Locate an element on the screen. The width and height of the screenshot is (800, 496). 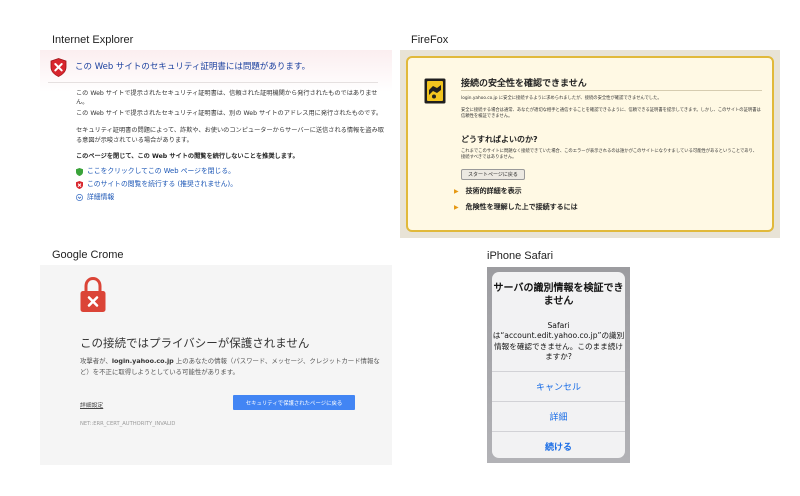
firefox-get-me-out-button: スタートページに戻る is located at coordinates (493, 174).